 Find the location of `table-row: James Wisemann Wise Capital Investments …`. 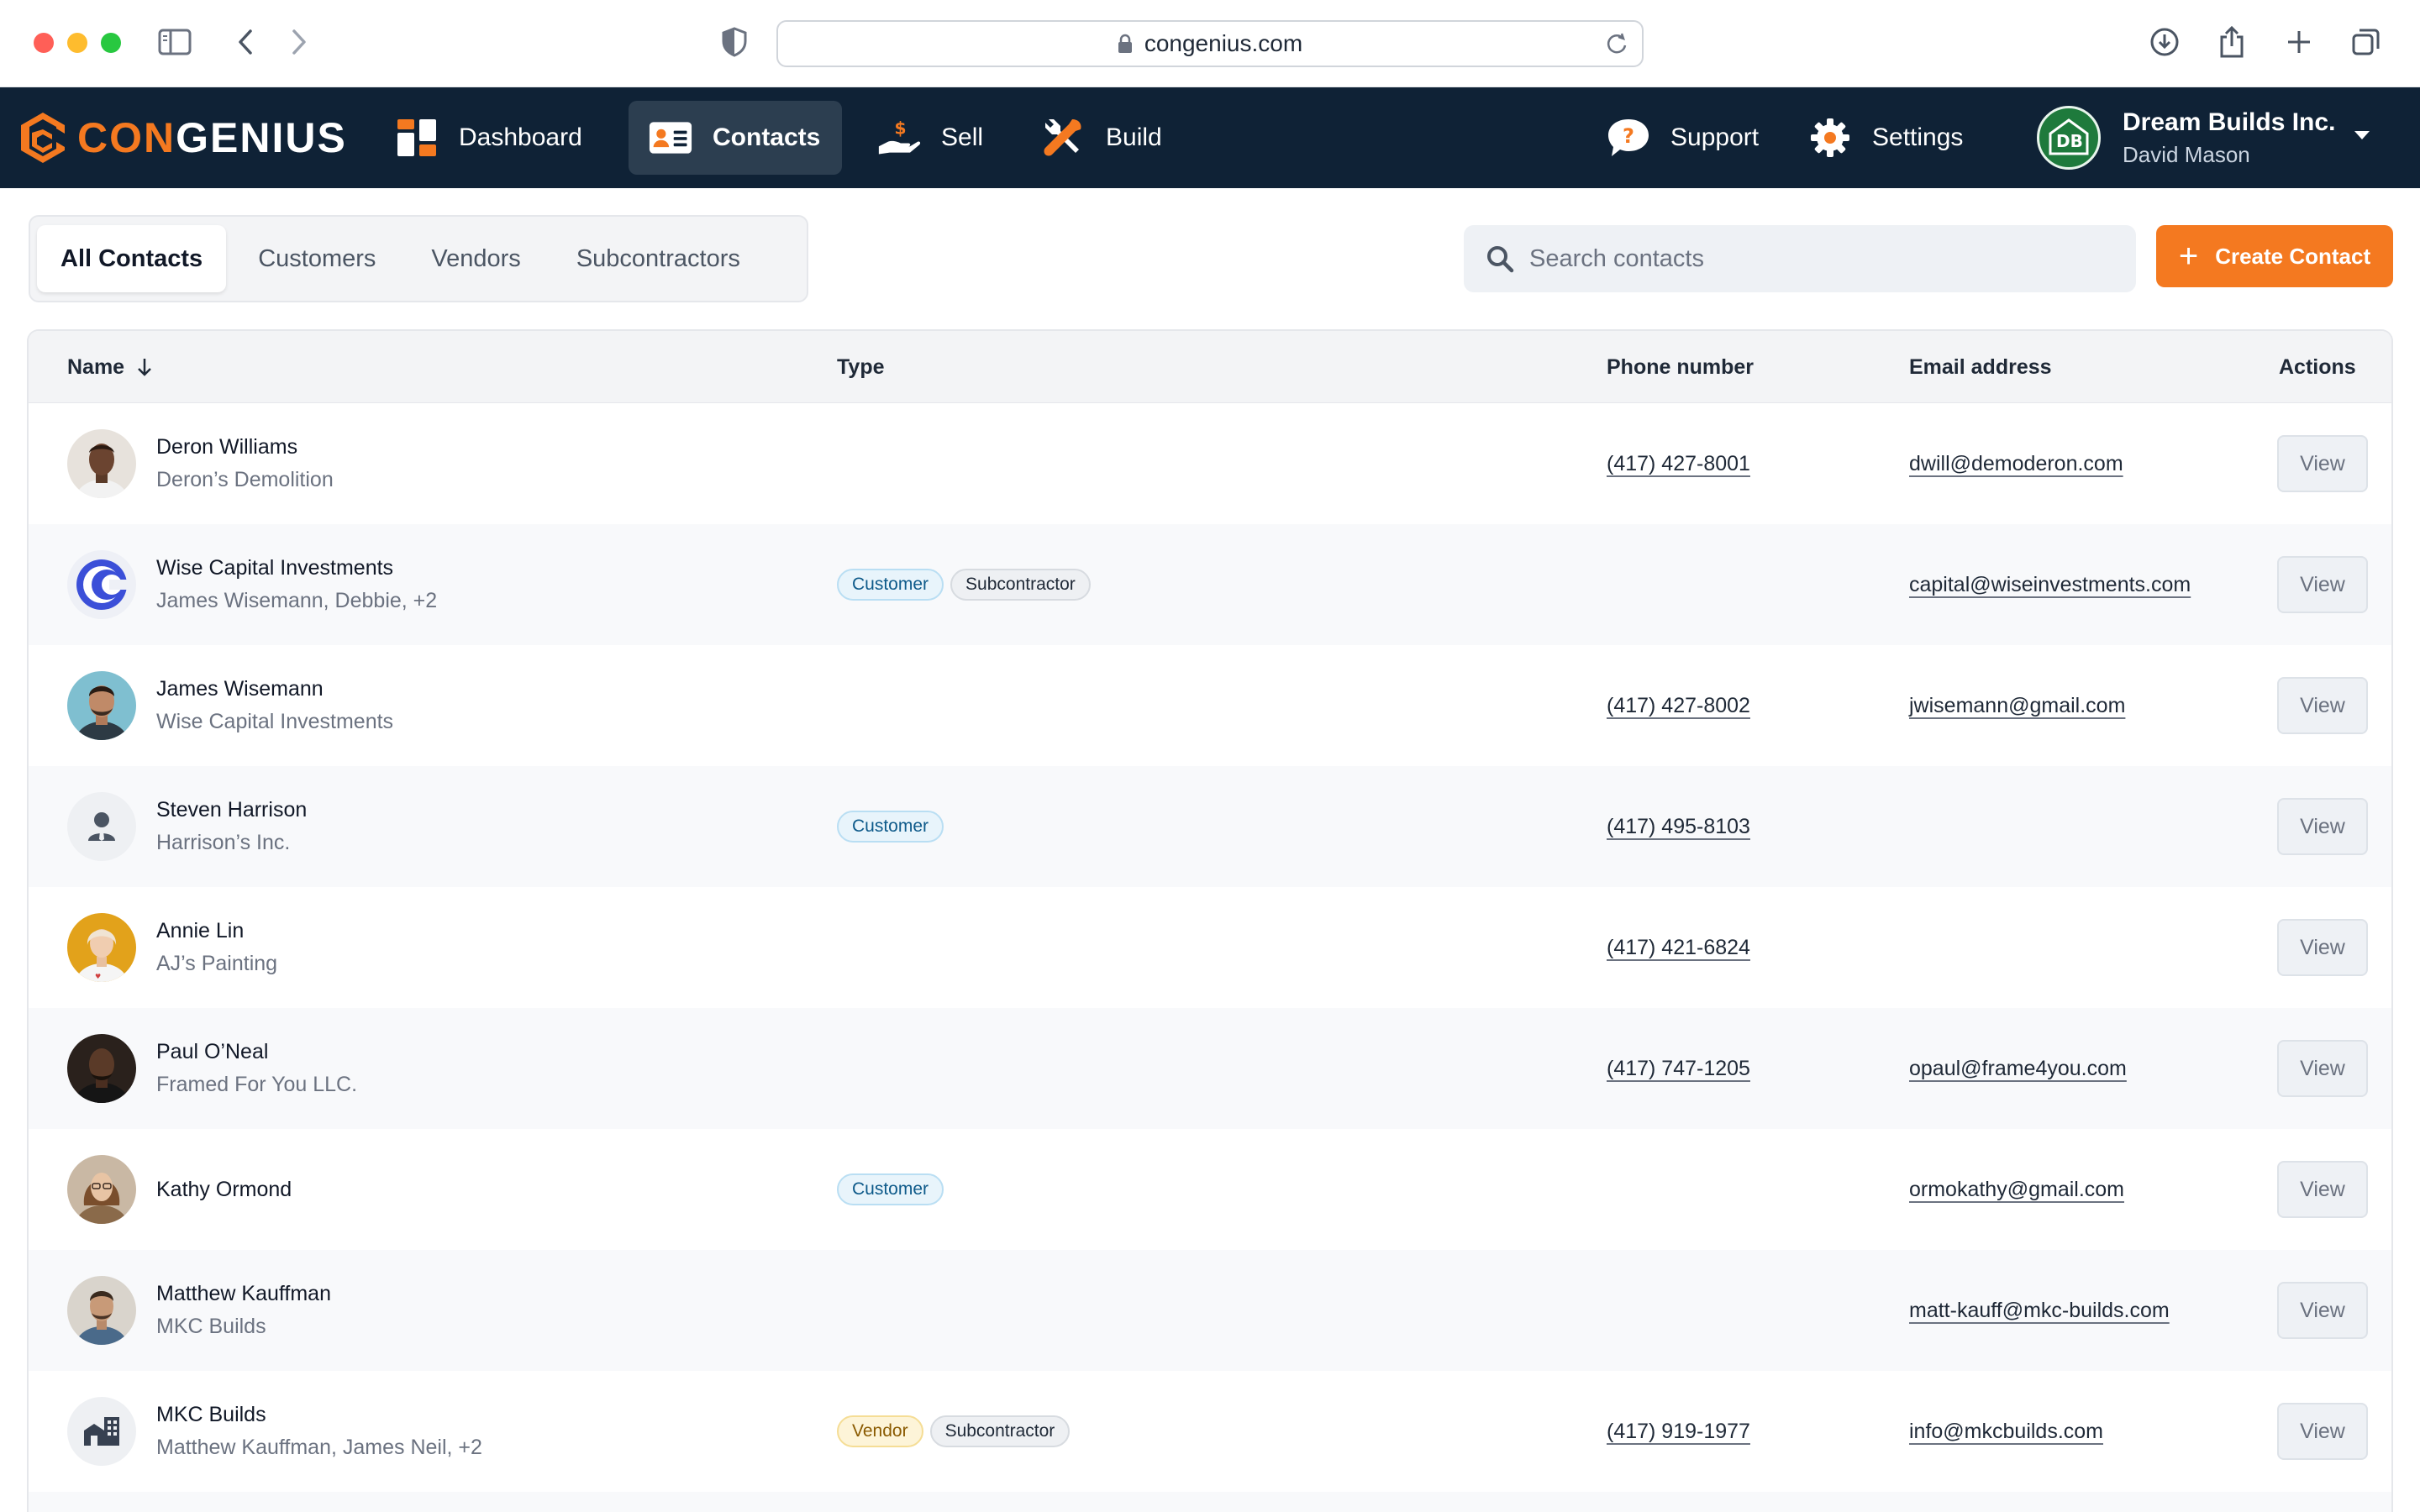

table-row: James Wisemann Wise Capital Investments … is located at coordinates (1210, 705).